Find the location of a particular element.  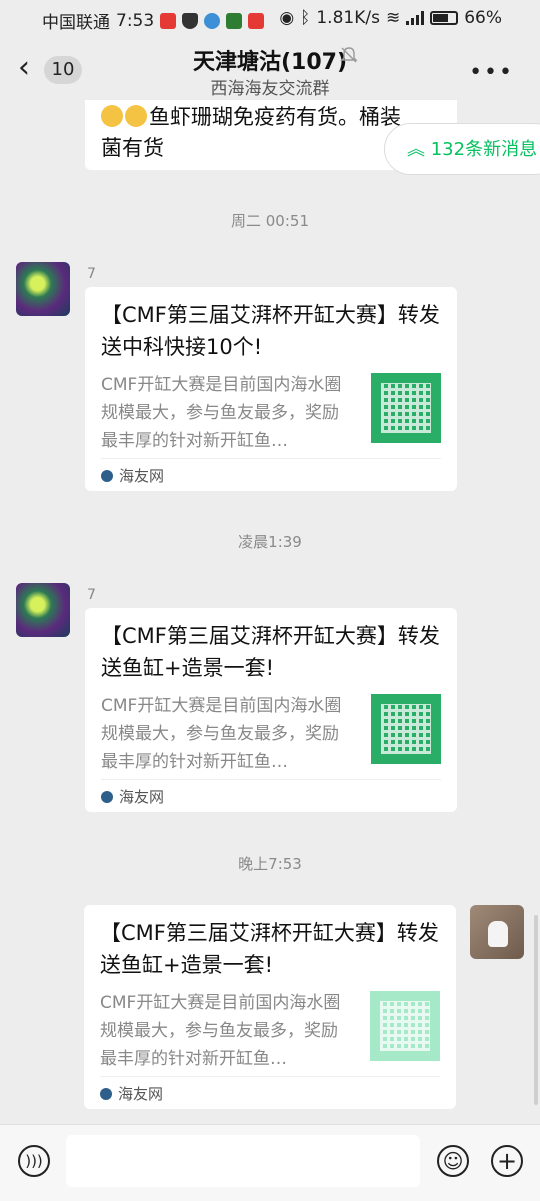

card-title: 【CMF第三届艾湃杯开缸大赛】转发送中科快接10个! is located at coordinates (270, 331).